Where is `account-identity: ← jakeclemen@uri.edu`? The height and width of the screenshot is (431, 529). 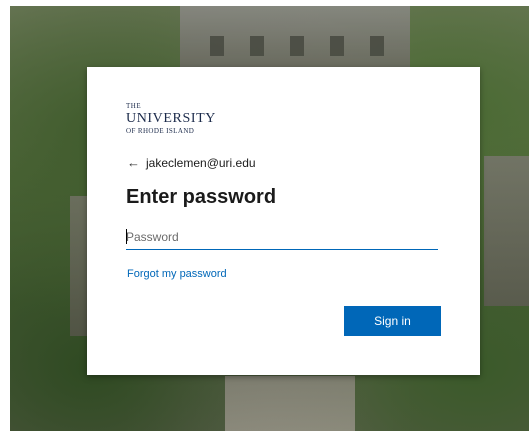
account-identity: ← jakeclemen@uri.edu is located at coordinates (191, 162).